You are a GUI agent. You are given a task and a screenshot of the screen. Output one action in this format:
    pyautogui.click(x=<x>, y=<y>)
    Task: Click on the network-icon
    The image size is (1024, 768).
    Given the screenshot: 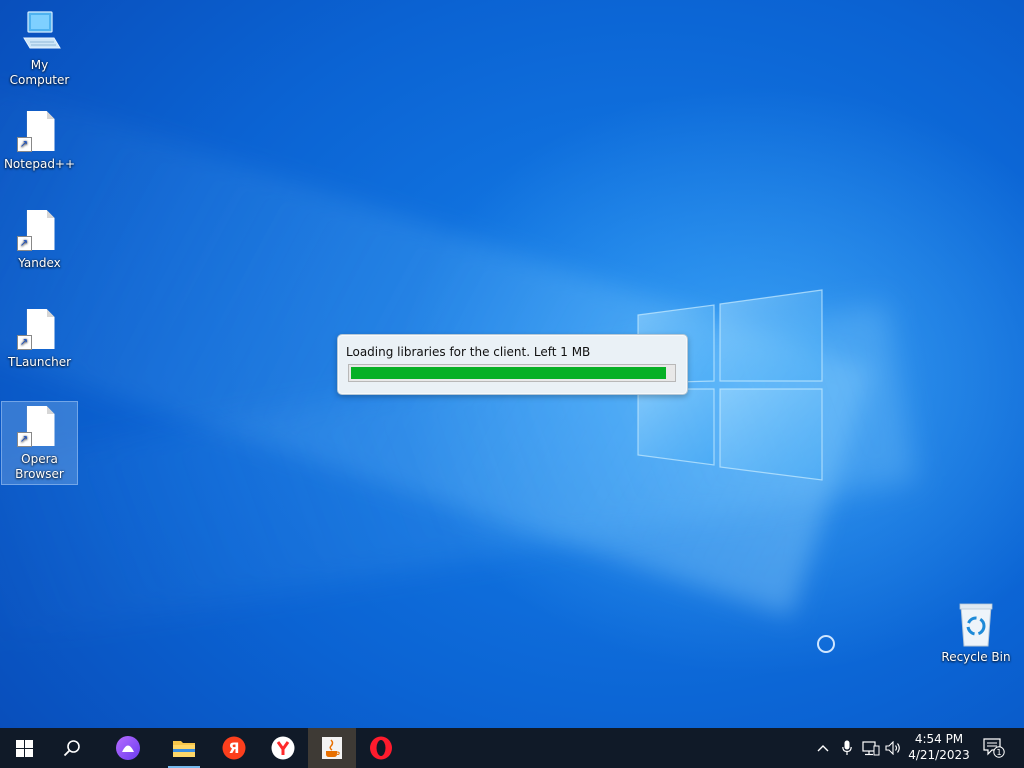 What is the action you would take?
    pyautogui.click(x=871, y=747)
    